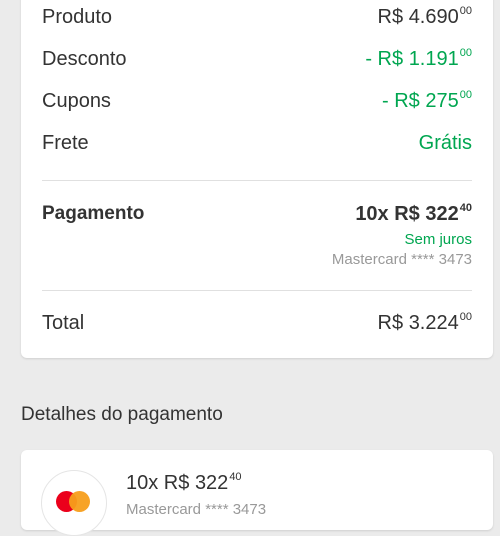 This screenshot has width=500, height=536. What do you see at coordinates (257, 59) in the screenshot?
I see `discount-row: Desconto - R$ 1.19100` at bounding box center [257, 59].